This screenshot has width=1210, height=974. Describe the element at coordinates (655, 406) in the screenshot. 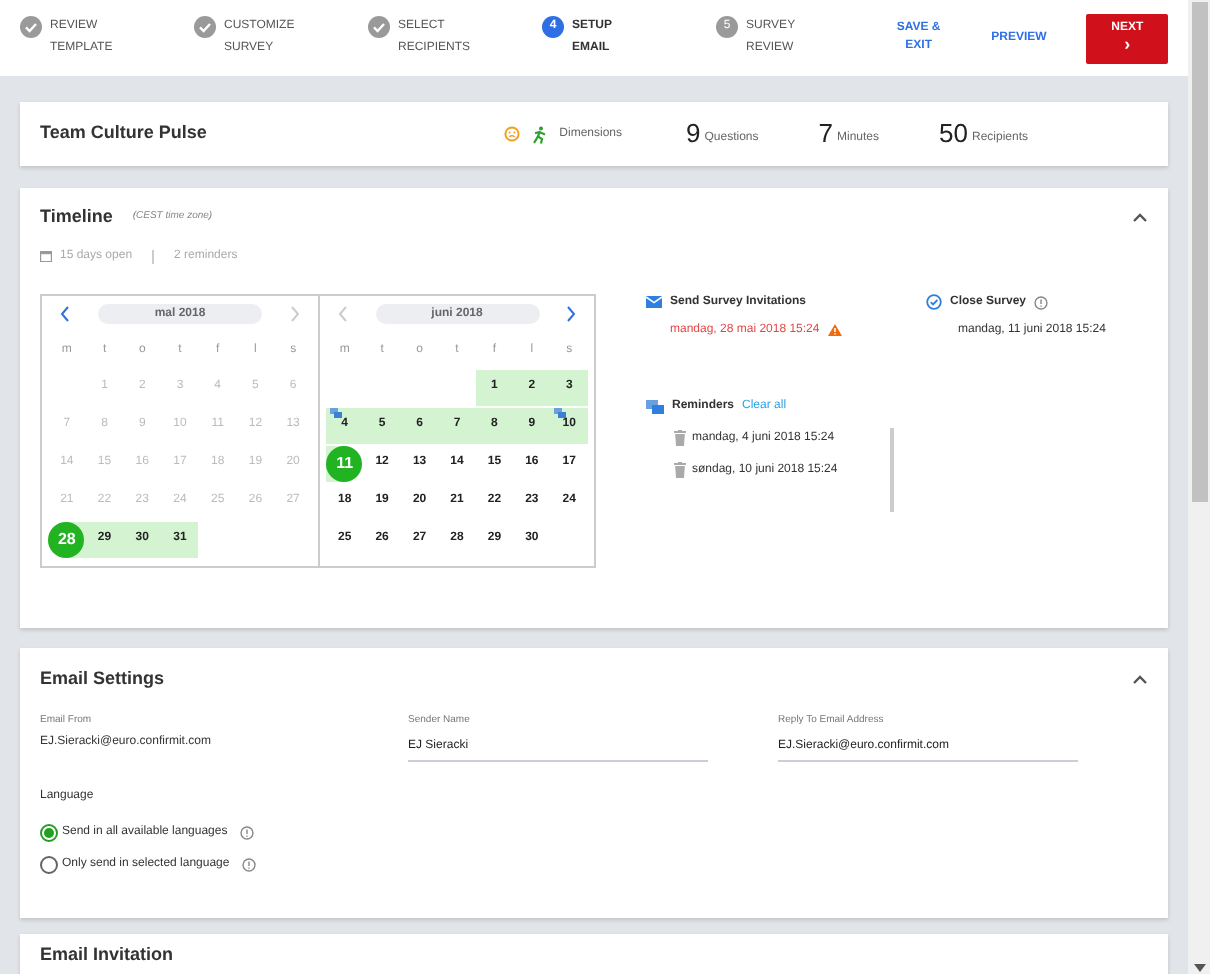

I see `envelopes-icon` at that location.